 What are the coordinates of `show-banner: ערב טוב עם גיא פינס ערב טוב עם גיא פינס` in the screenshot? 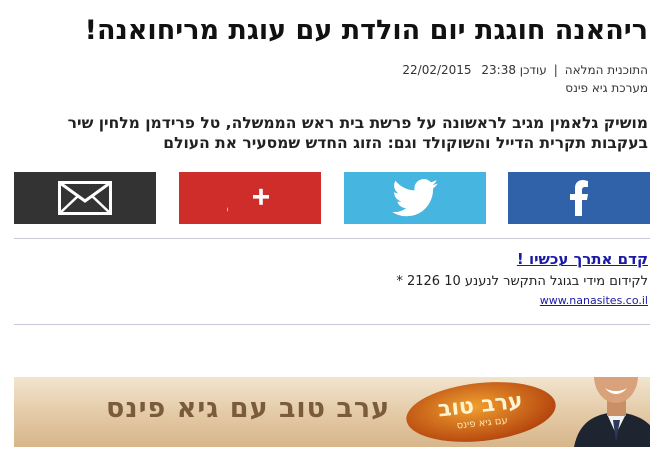 It's located at (332, 412).